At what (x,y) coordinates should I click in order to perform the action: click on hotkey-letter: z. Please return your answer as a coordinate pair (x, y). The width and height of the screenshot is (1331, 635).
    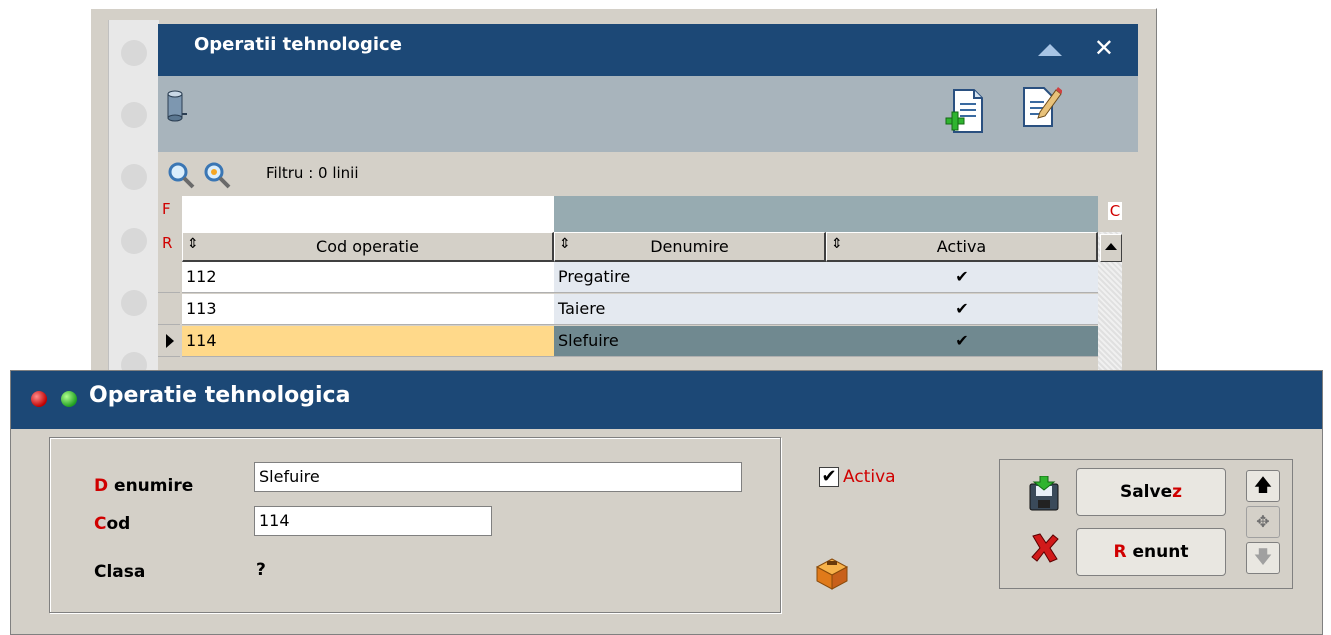
    Looking at the image, I should click on (1177, 492).